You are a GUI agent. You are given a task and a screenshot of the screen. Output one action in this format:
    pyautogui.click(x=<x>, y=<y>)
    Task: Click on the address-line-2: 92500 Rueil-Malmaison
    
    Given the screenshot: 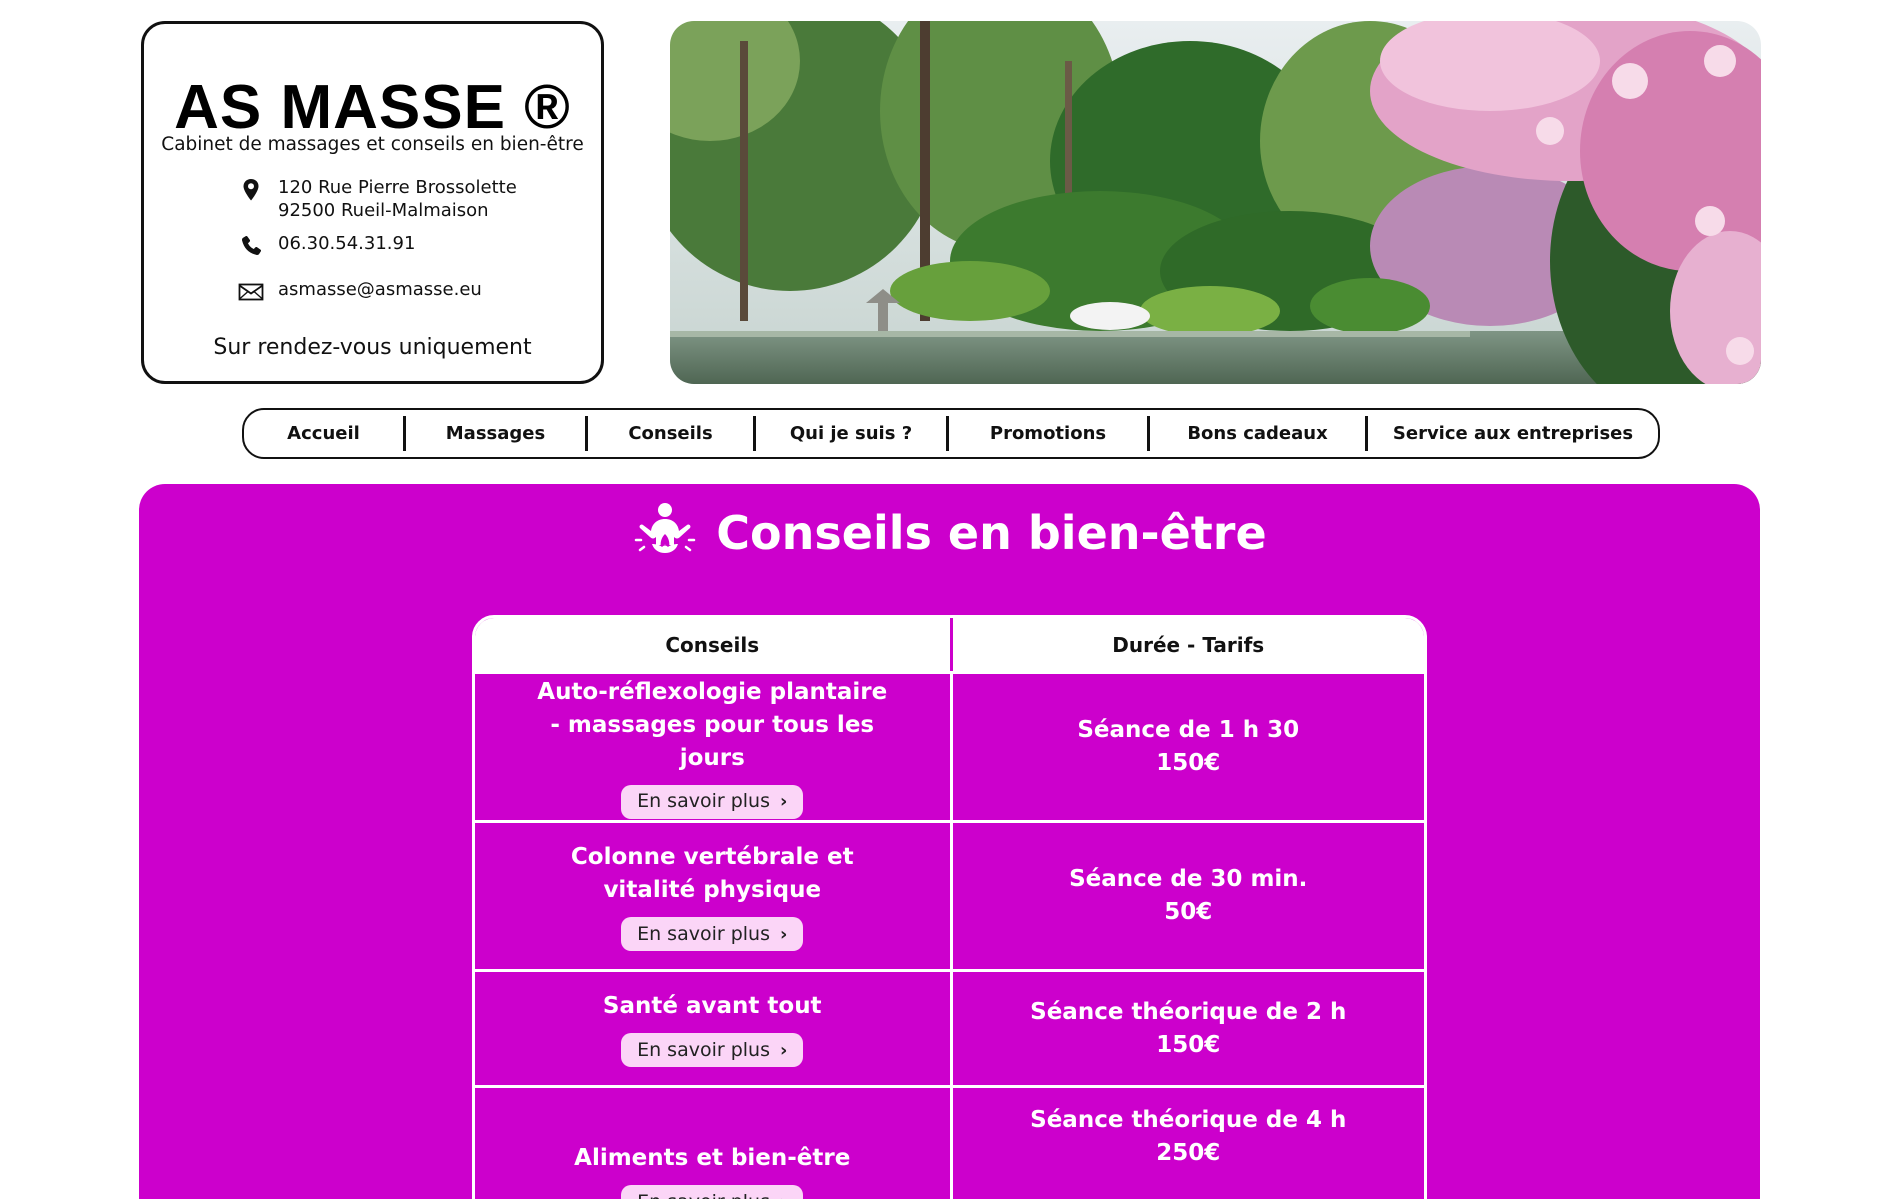 What is the action you would take?
    pyautogui.click(x=383, y=210)
    